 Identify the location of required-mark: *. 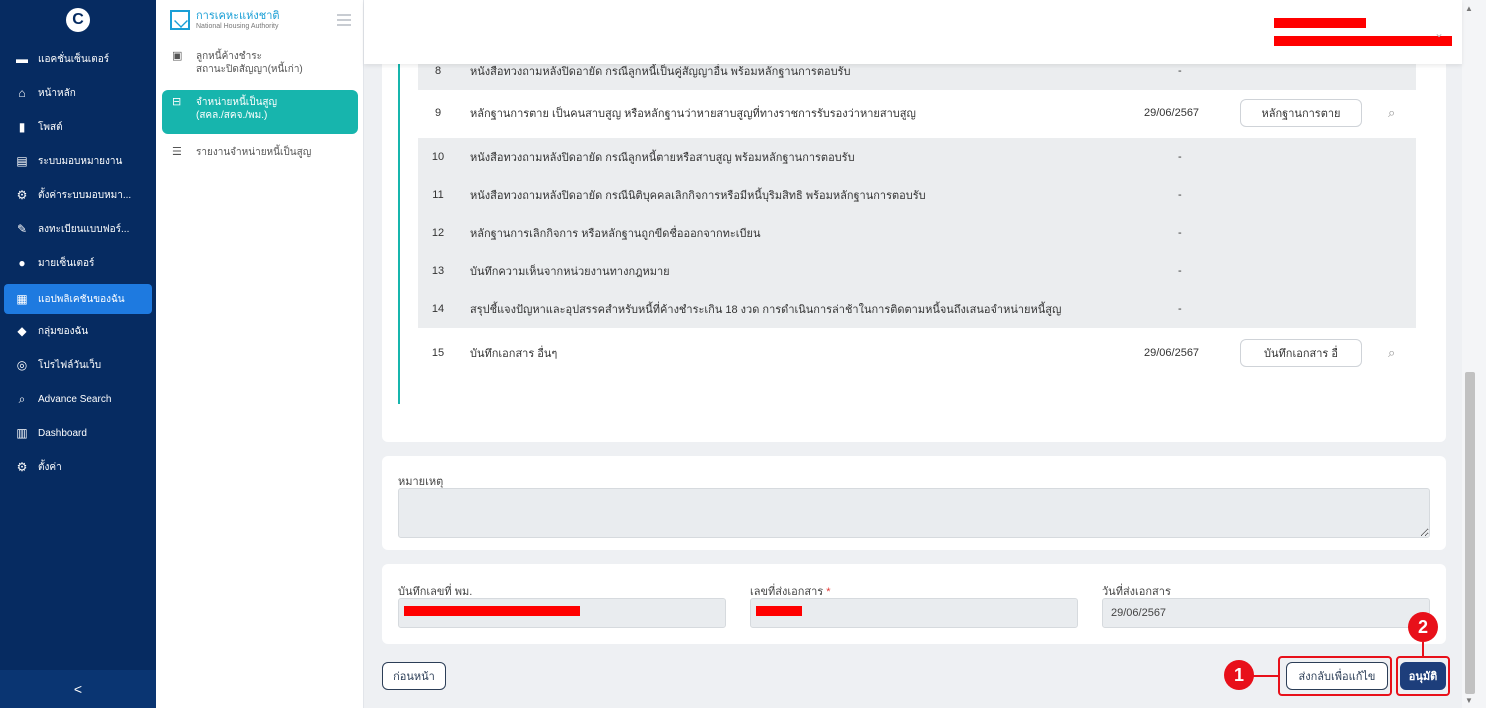
(828, 592).